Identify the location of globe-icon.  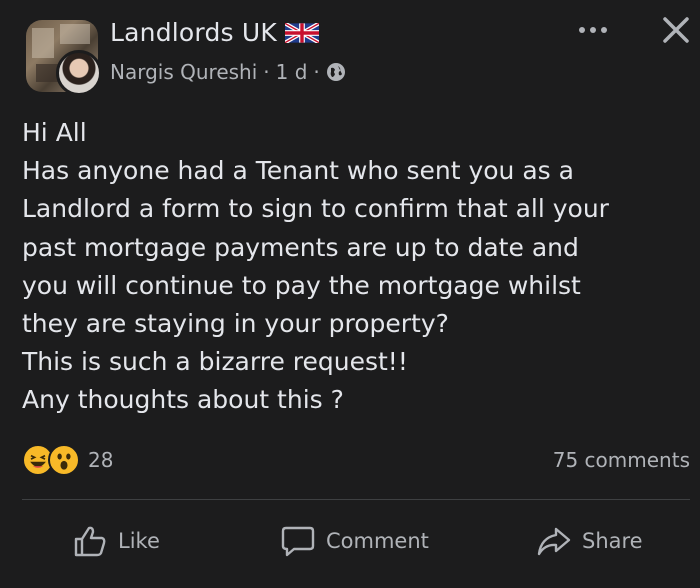
(335, 72).